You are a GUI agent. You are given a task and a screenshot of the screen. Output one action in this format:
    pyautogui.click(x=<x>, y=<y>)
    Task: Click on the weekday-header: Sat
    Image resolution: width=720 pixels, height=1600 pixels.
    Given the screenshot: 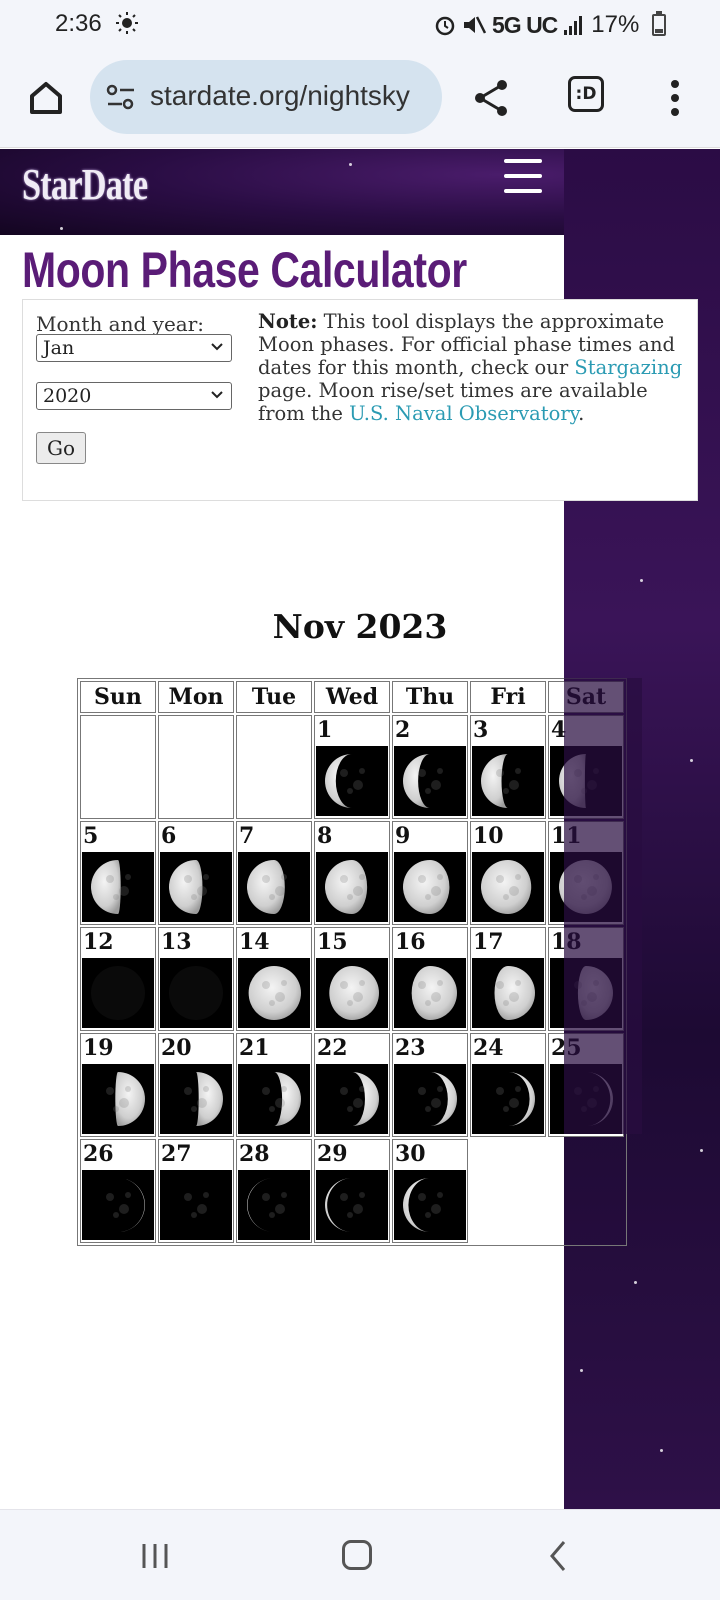 What is the action you would take?
    pyautogui.click(x=586, y=697)
    